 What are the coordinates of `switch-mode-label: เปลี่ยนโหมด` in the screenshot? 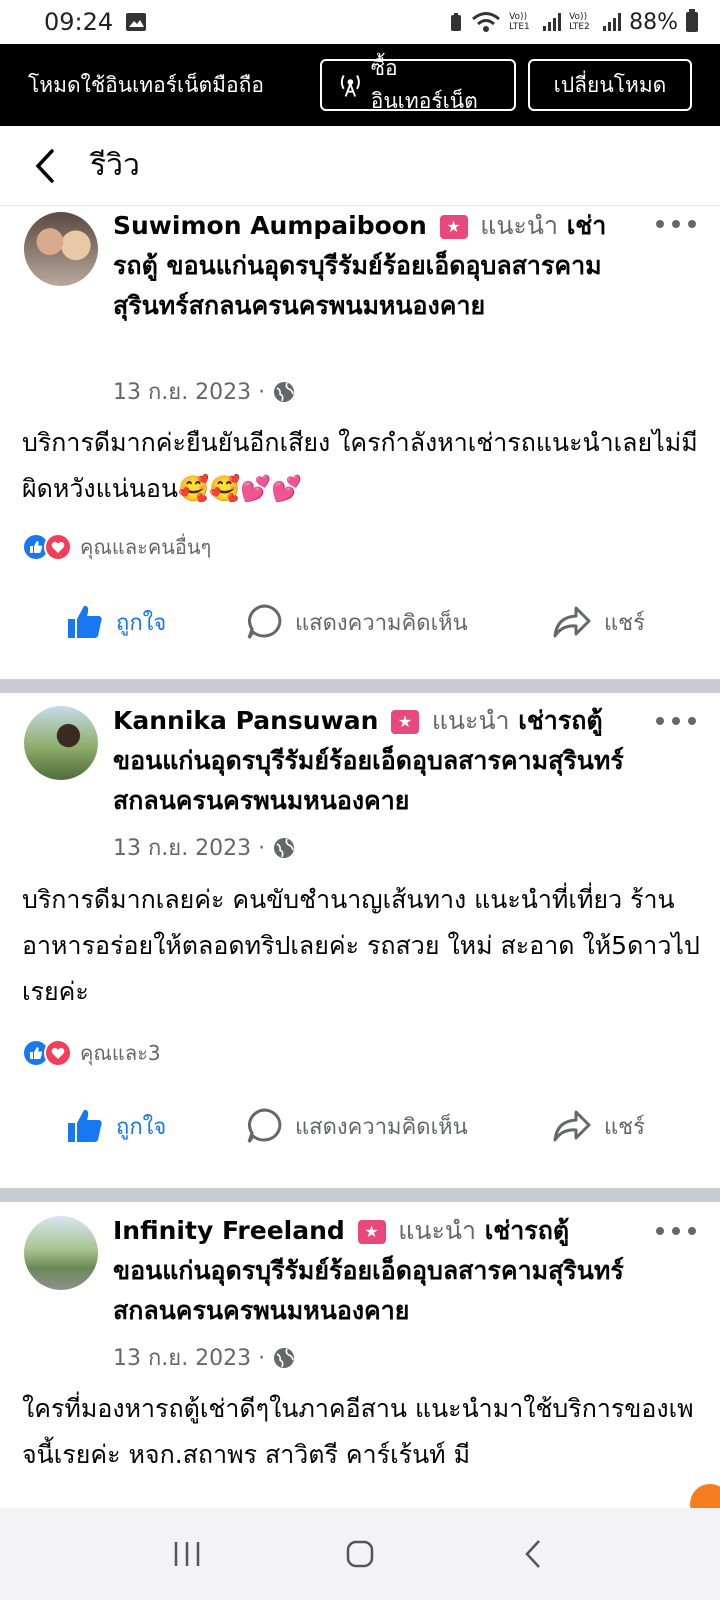 It's located at (610, 84).